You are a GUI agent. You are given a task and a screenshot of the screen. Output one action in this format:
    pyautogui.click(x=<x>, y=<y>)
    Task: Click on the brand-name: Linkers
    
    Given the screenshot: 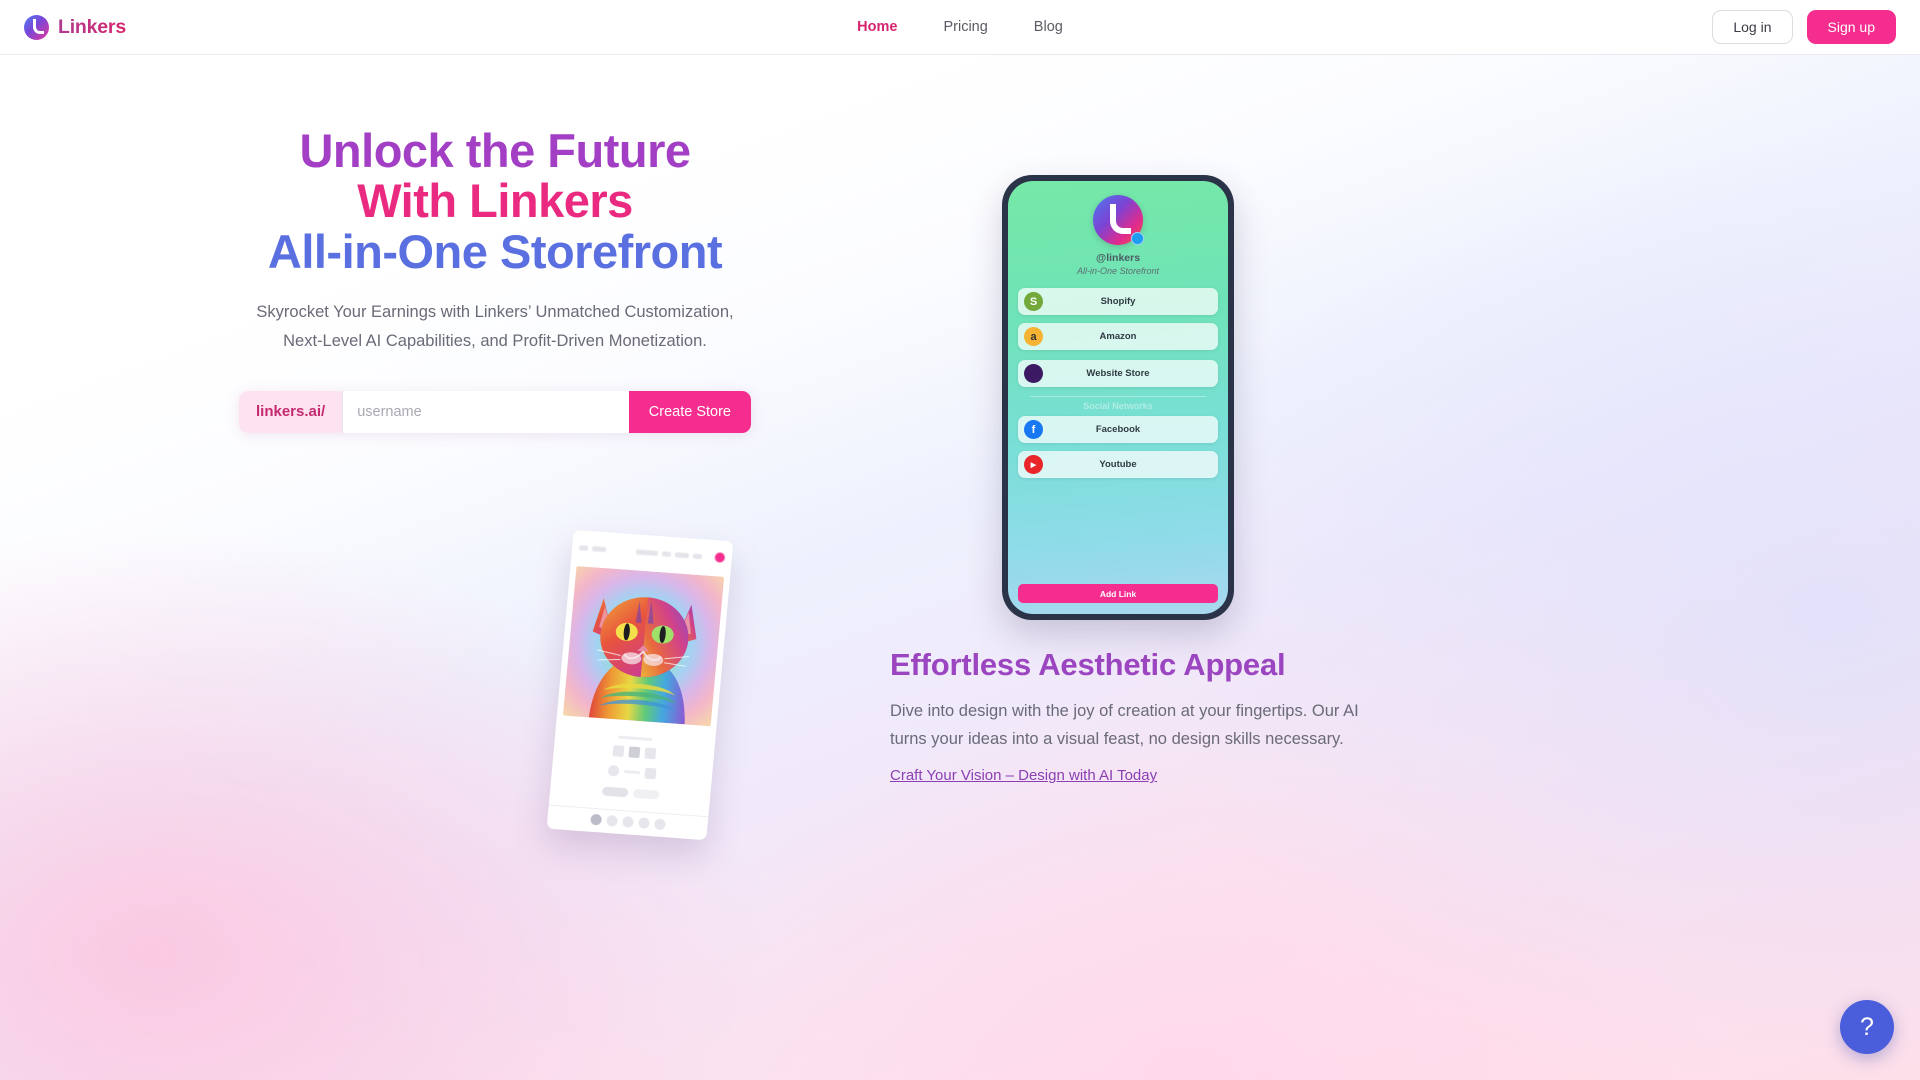 What is the action you would take?
    pyautogui.click(x=92, y=26)
    